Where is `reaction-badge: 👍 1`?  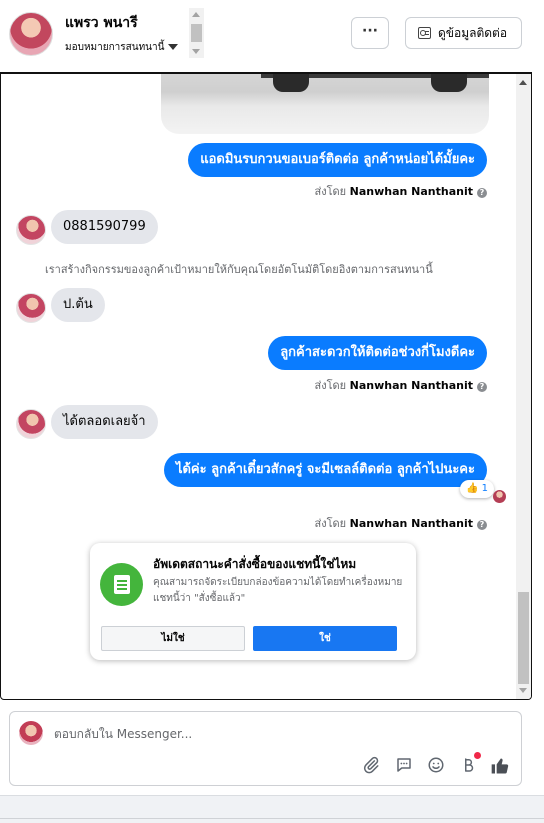 reaction-badge: 👍 1 is located at coordinates (477, 489).